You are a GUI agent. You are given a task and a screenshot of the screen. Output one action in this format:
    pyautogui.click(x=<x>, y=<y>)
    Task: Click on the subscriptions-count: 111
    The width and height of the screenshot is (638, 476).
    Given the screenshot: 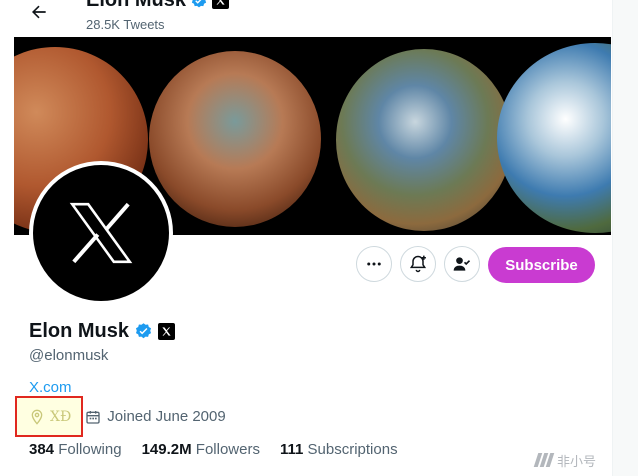 What is the action you would take?
    pyautogui.click(x=291, y=449)
    